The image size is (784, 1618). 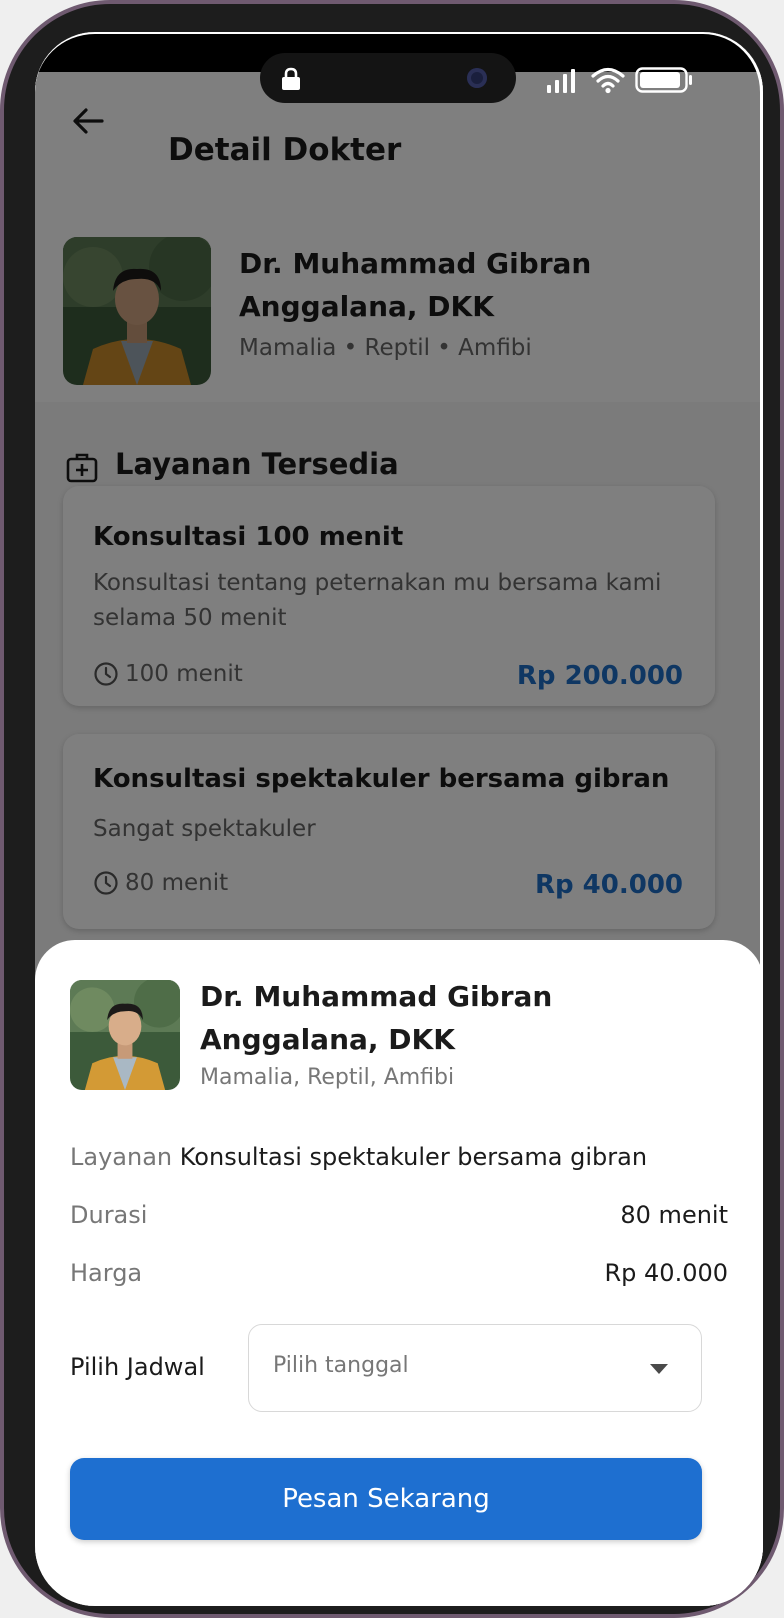 What do you see at coordinates (666, 1273) in the screenshot?
I see `price-value: Rp 40.000` at bounding box center [666, 1273].